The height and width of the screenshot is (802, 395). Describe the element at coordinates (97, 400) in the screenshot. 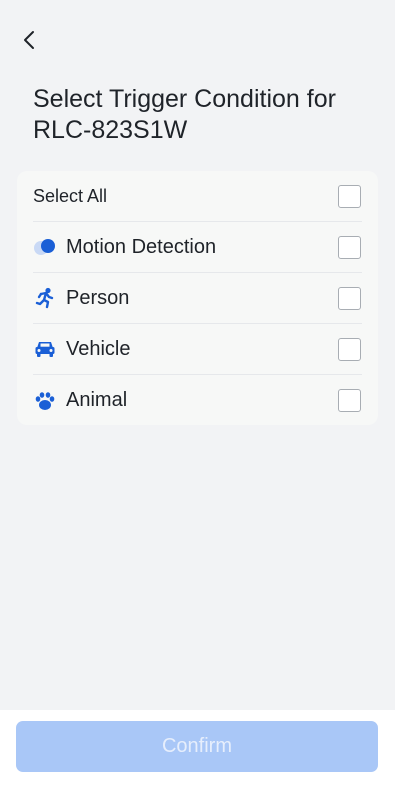

I see `condition-label: Animal` at that location.